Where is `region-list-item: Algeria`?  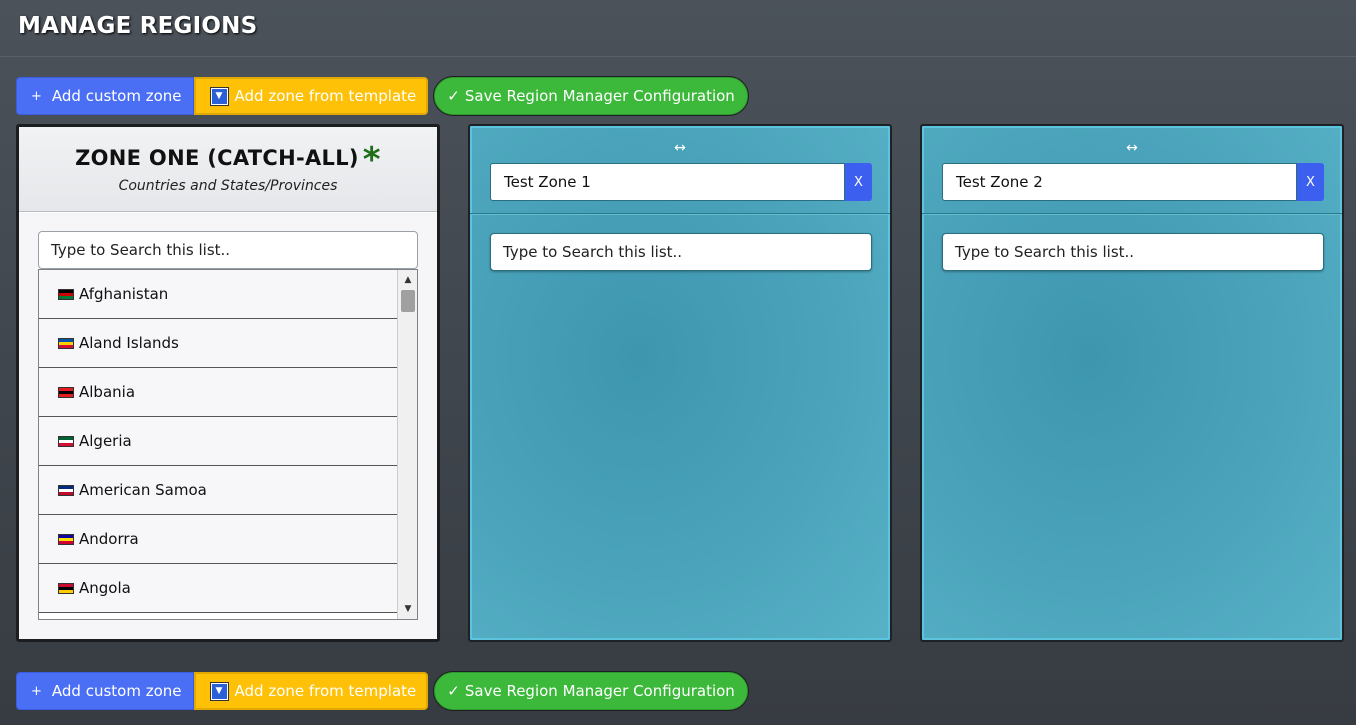 region-list-item: Algeria is located at coordinates (218, 441).